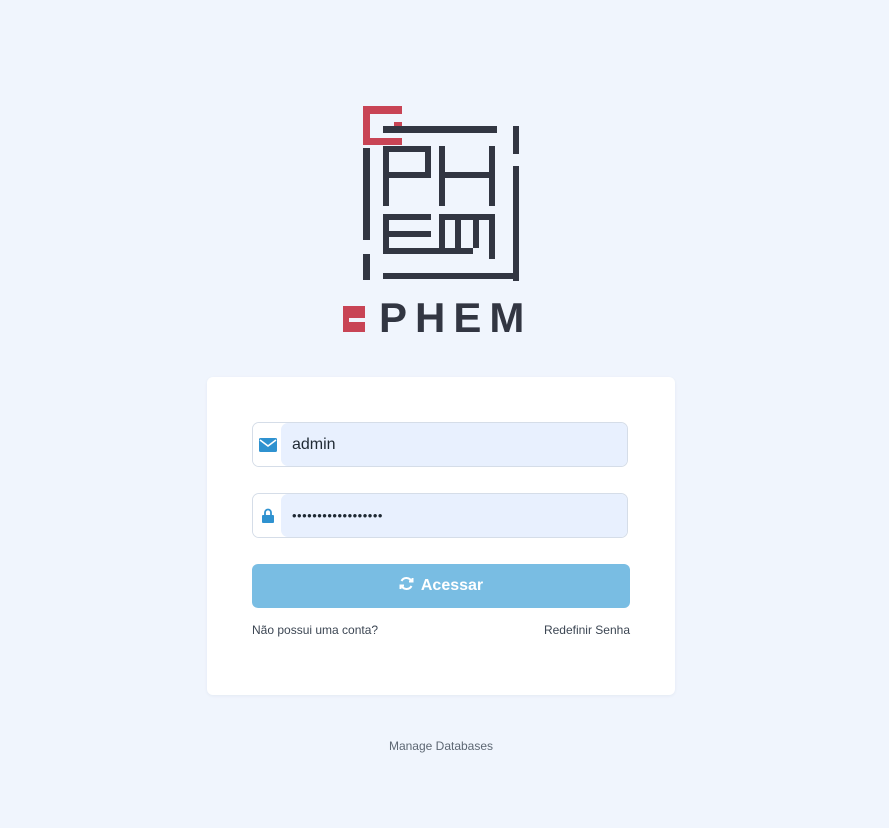  What do you see at coordinates (441, 746) in the screenshot?
I see `manage-databases-link: Manage Databases` at bounding box center [441, 746].